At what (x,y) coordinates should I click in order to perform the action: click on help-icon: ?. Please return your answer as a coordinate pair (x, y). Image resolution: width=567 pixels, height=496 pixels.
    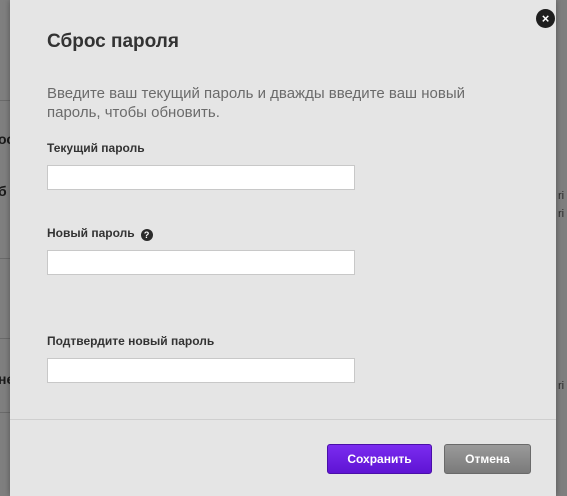
    Looking at the image, I should click on (146, 235).